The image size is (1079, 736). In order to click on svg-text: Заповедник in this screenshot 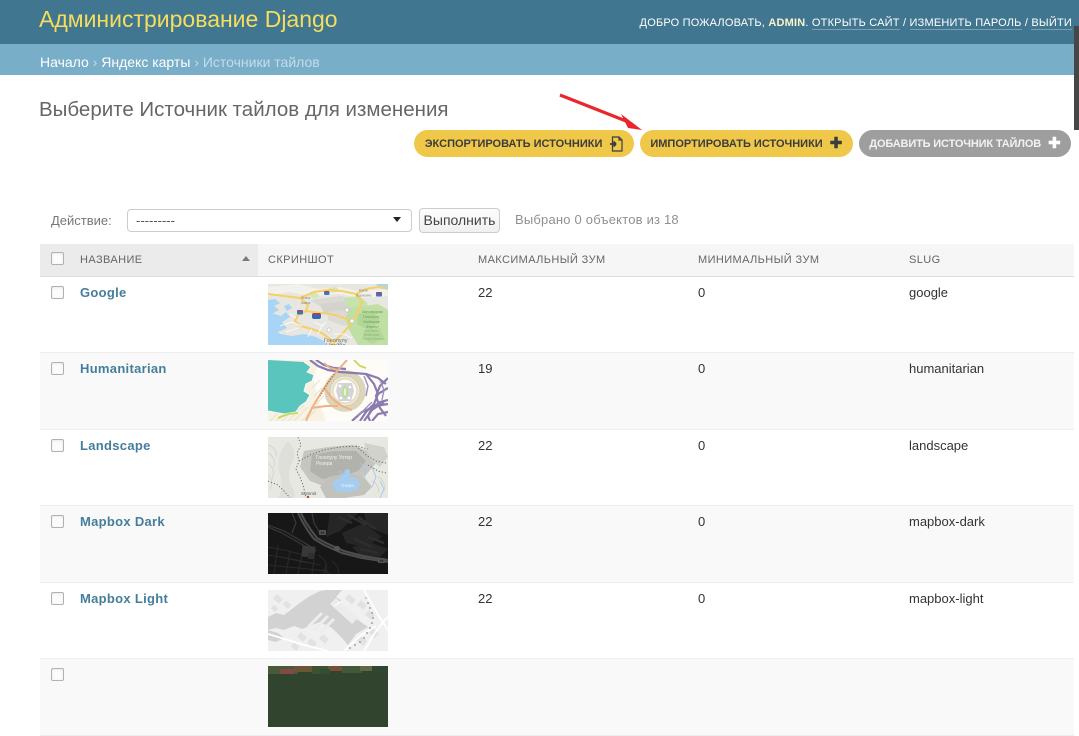, I will do `click(372, 312)`.